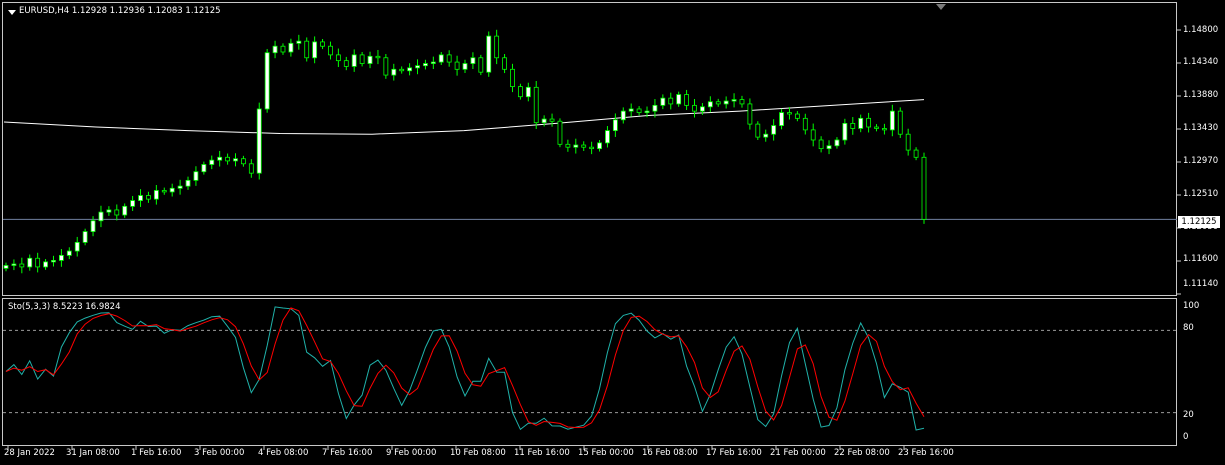  I want to click on moving-average-line, so click(464, 117).